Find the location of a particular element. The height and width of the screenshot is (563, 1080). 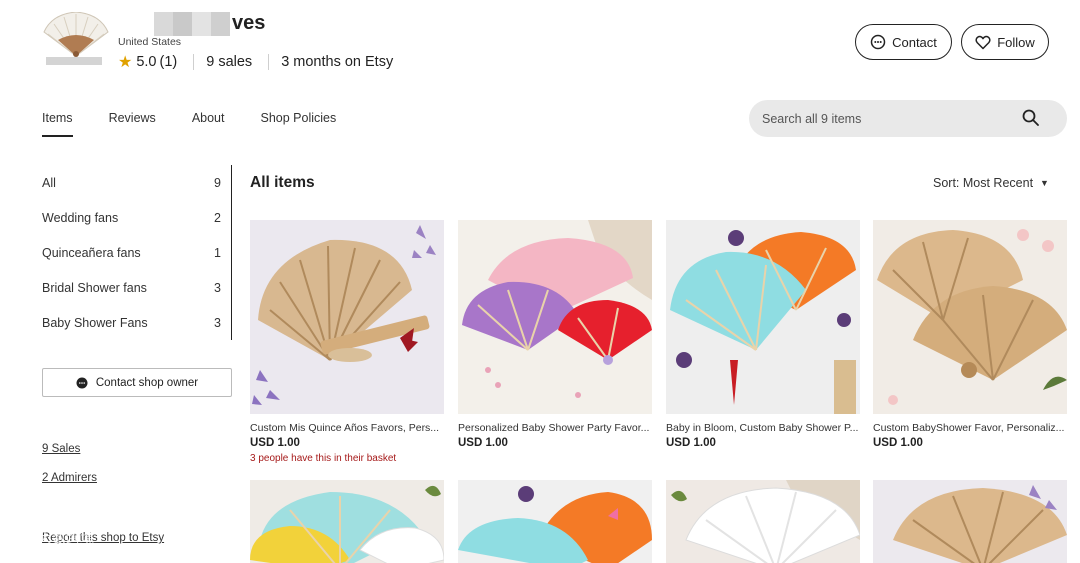

follow-button-label: Follow is located at coordinates (1016, 42).